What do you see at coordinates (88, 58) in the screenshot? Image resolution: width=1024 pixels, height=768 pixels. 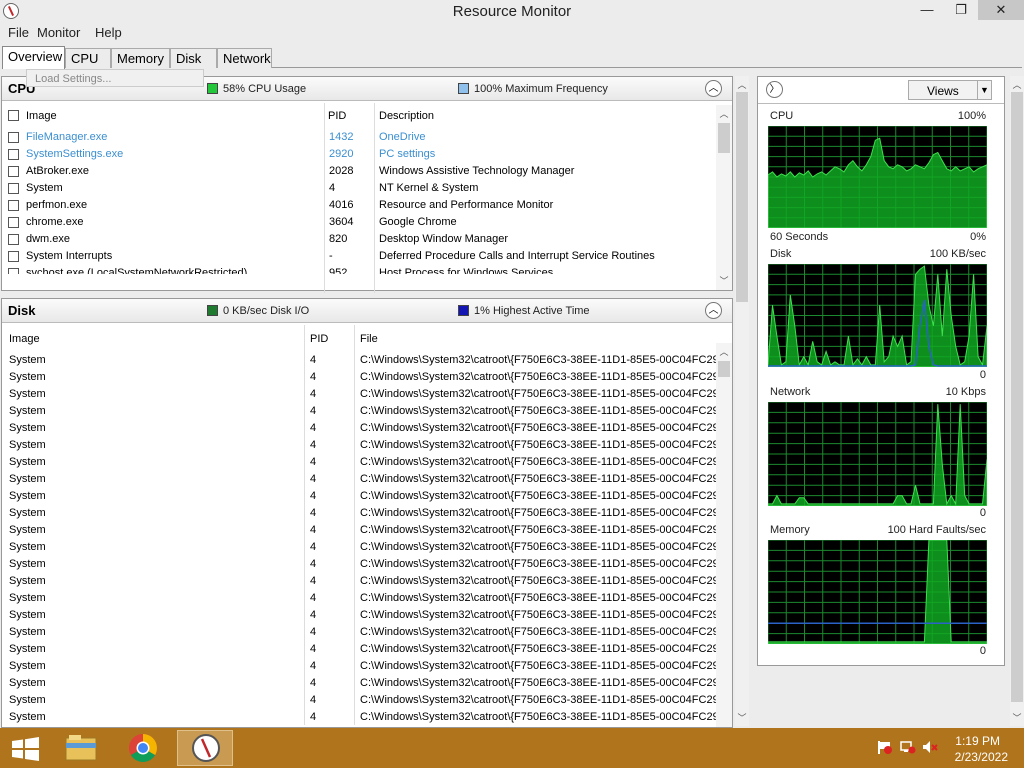 I see `tab-cpu: CPU` at bounding box center [88, 58].